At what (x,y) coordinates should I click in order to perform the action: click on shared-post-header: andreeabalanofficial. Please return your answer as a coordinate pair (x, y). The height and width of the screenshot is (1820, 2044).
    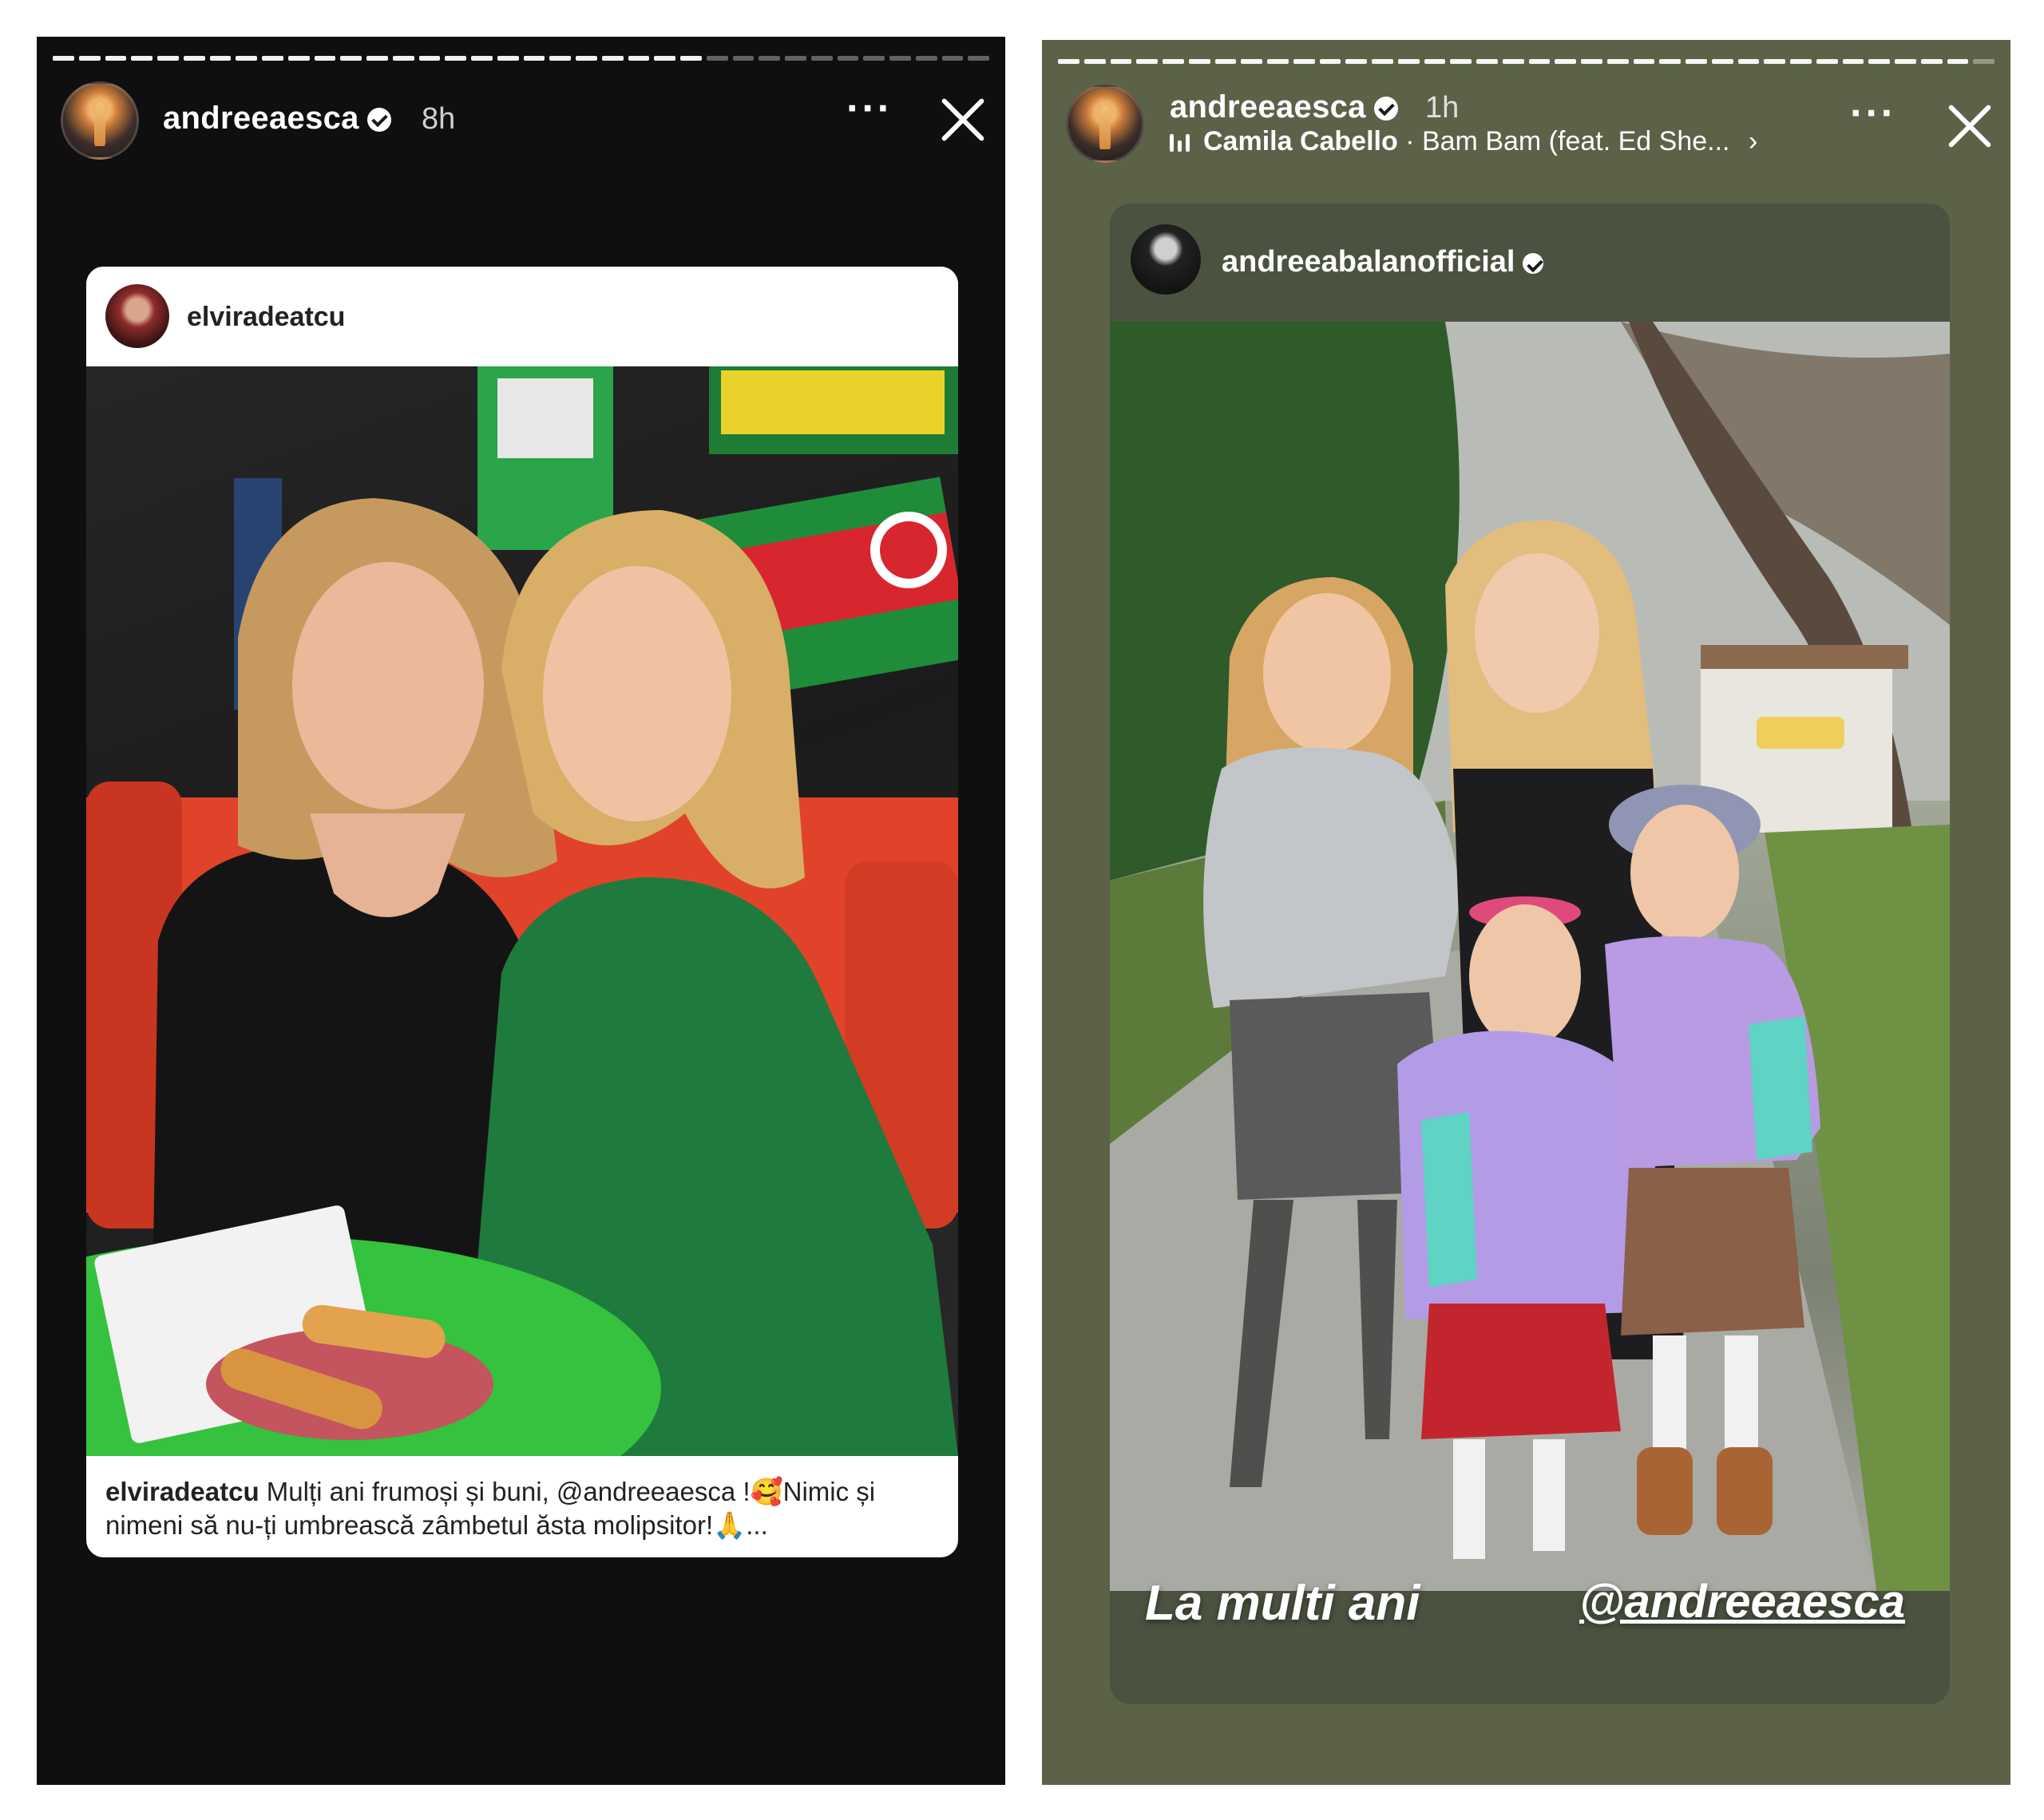
    Looking at the image, I should click on (1530, 263).